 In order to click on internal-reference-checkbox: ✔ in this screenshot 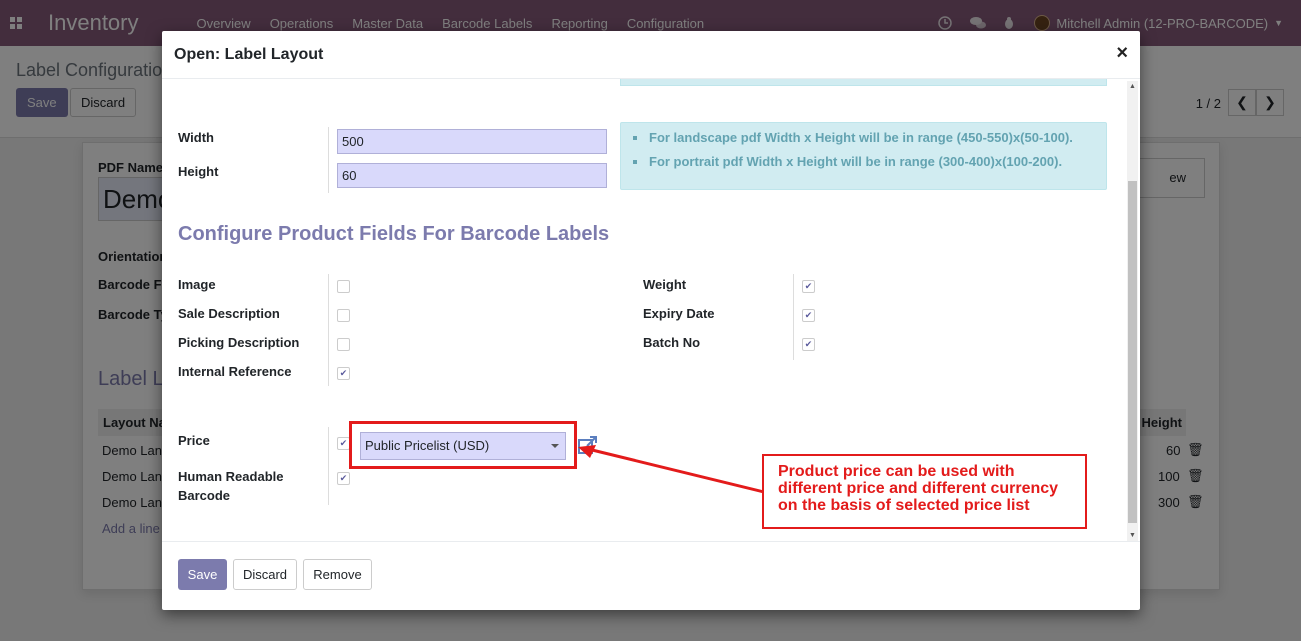, I will do `click(343, 373)`.